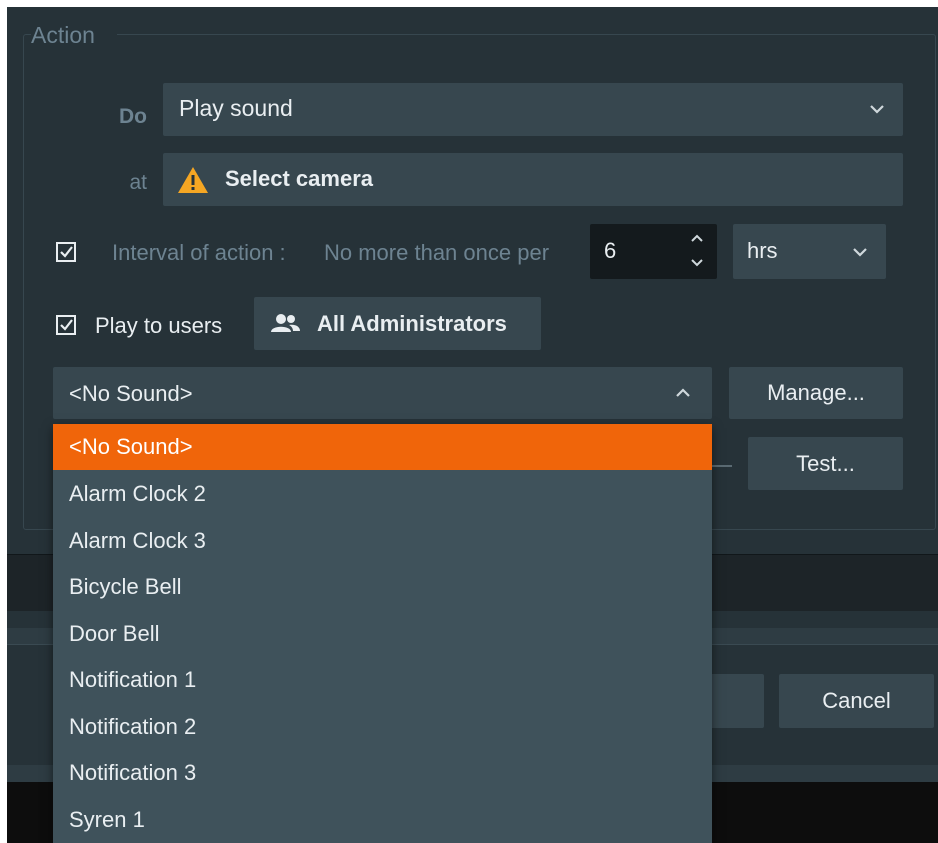 This screenshot has height=843, width=938. What do you see at coordinates (285, 323) in the screenshot?
I see `users-icon` at bounding box center [285, 323].